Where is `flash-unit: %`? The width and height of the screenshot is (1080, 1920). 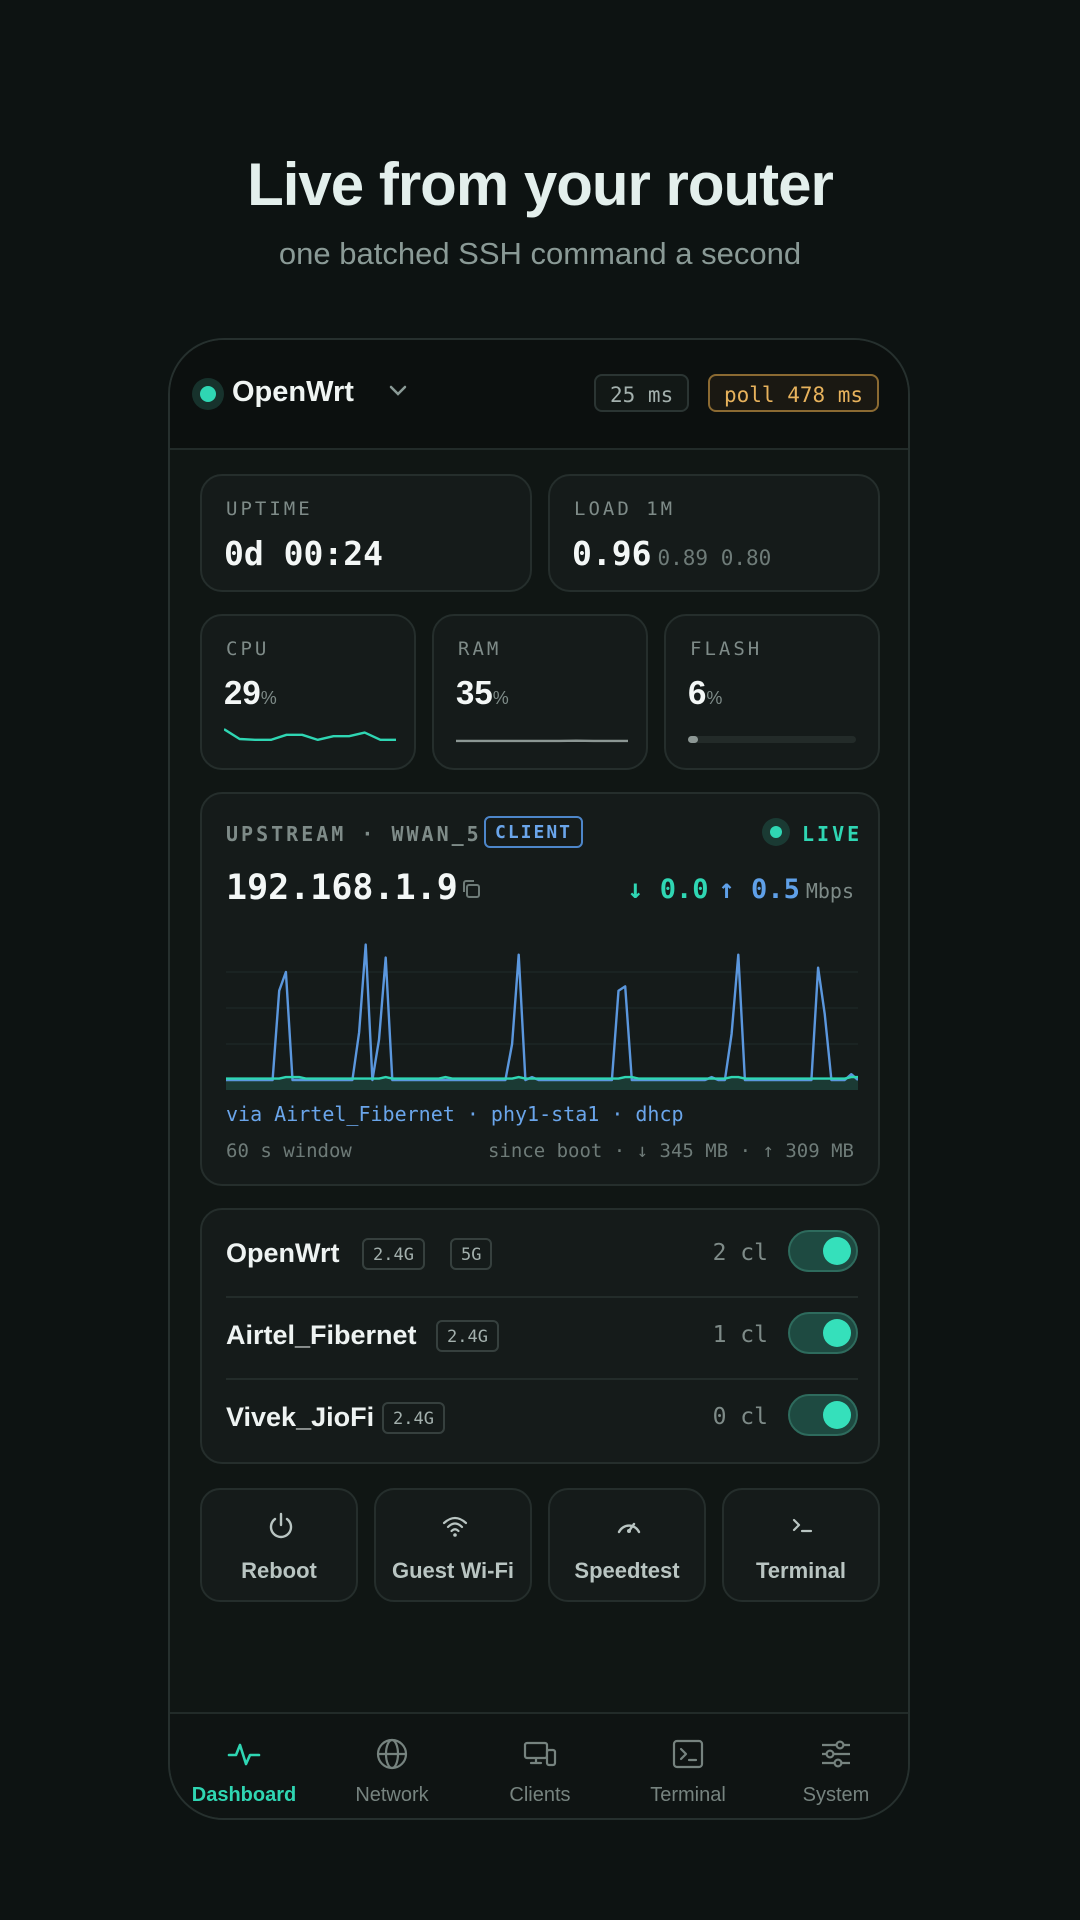 flash-unit: % is located at coordinates (714, 698).